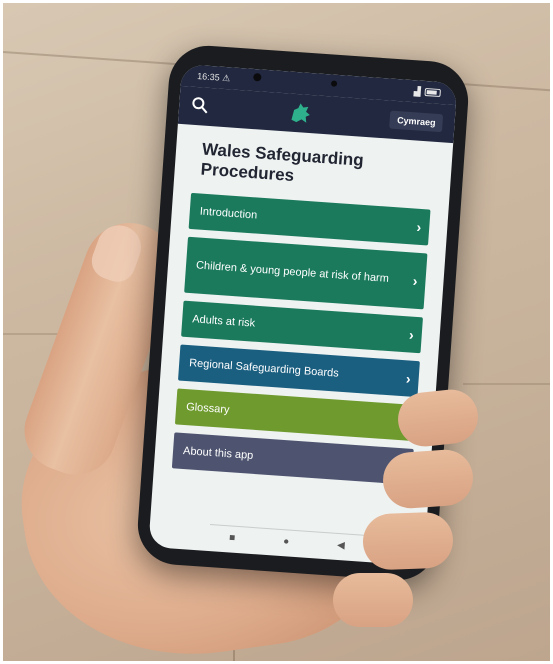  What do you see at coordinates (292, 458) in the screenshot?
I see `menu-item-about-app: About this app ›` at bounding box center [292, 458].